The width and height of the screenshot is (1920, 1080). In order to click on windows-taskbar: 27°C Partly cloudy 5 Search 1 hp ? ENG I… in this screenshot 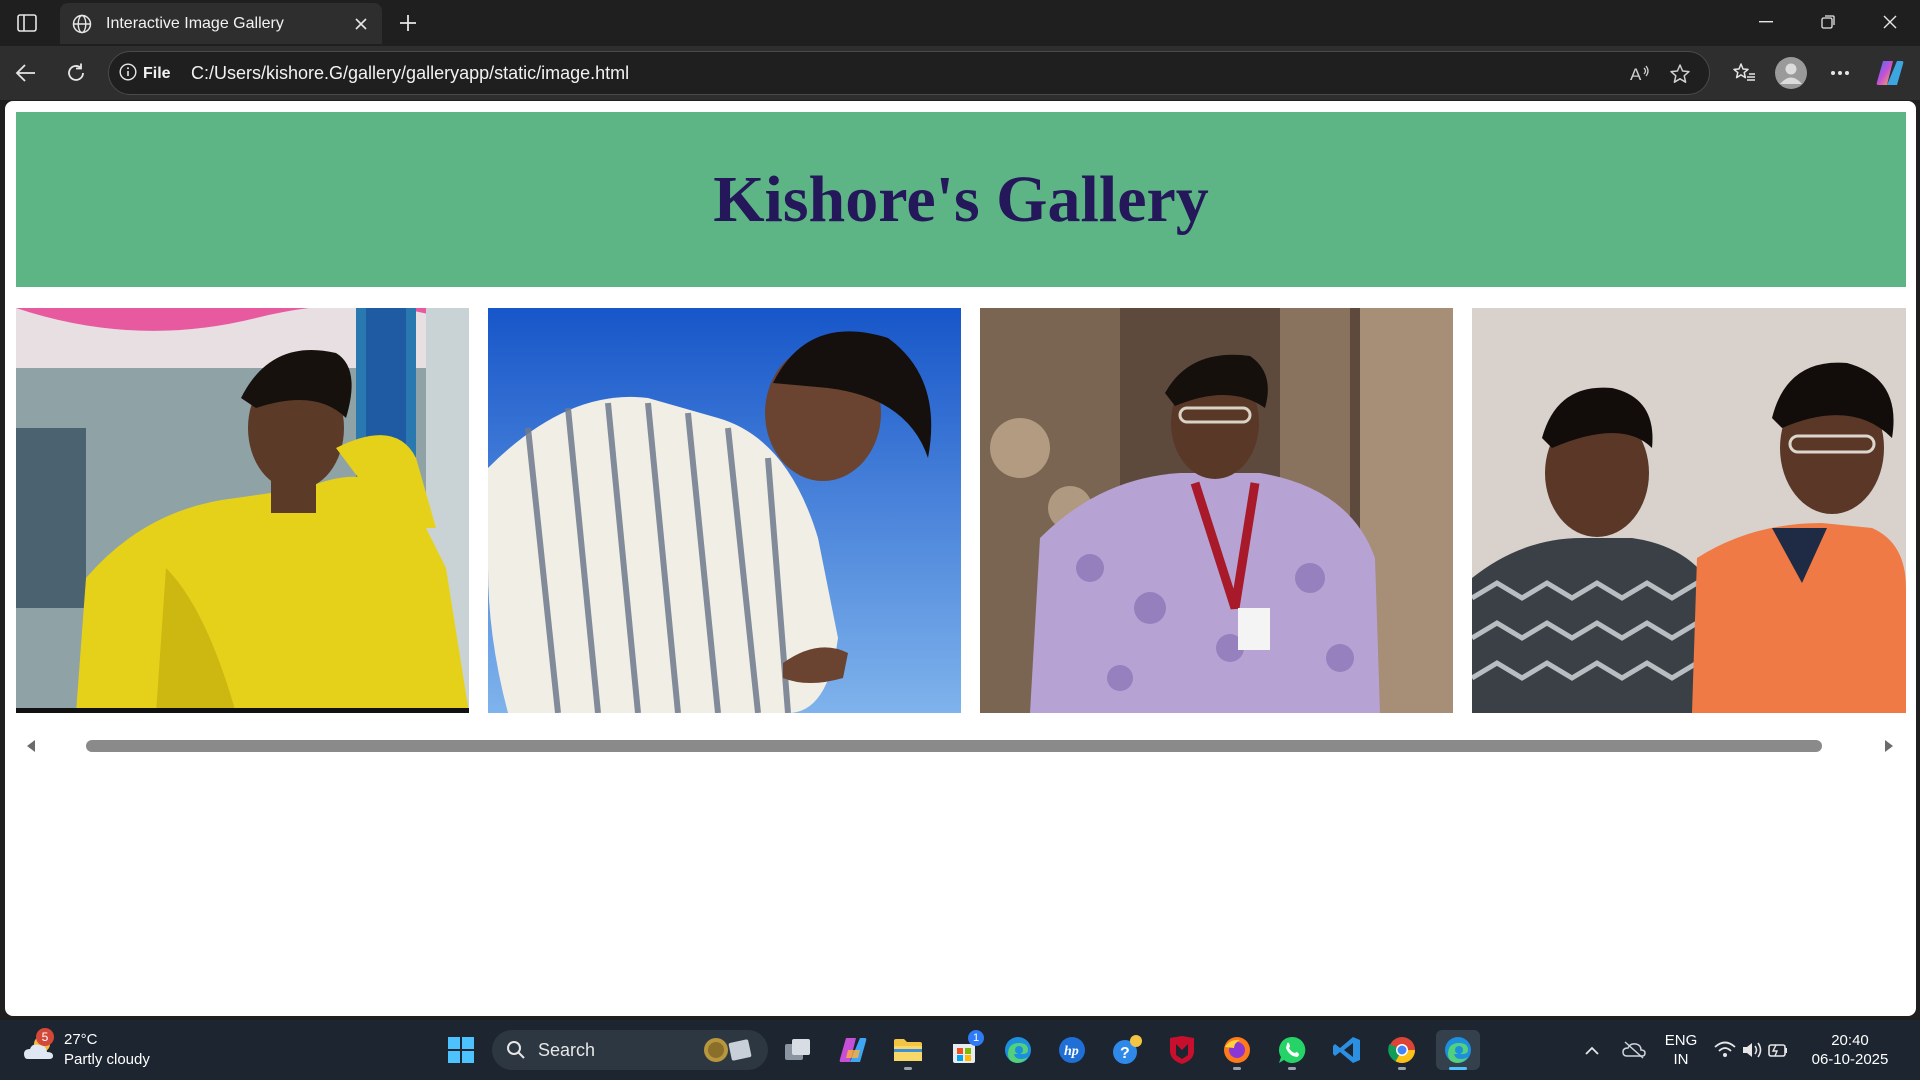, I will do `click(960, 1050)`.